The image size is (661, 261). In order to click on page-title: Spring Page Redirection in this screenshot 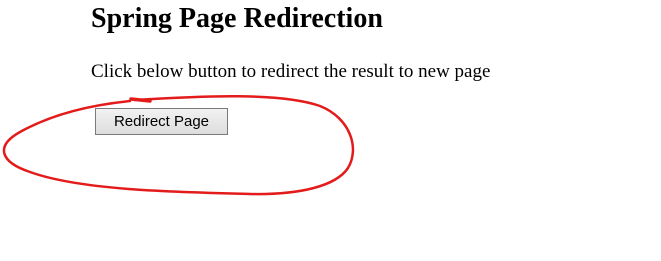, I will do `click(237, 18)`.